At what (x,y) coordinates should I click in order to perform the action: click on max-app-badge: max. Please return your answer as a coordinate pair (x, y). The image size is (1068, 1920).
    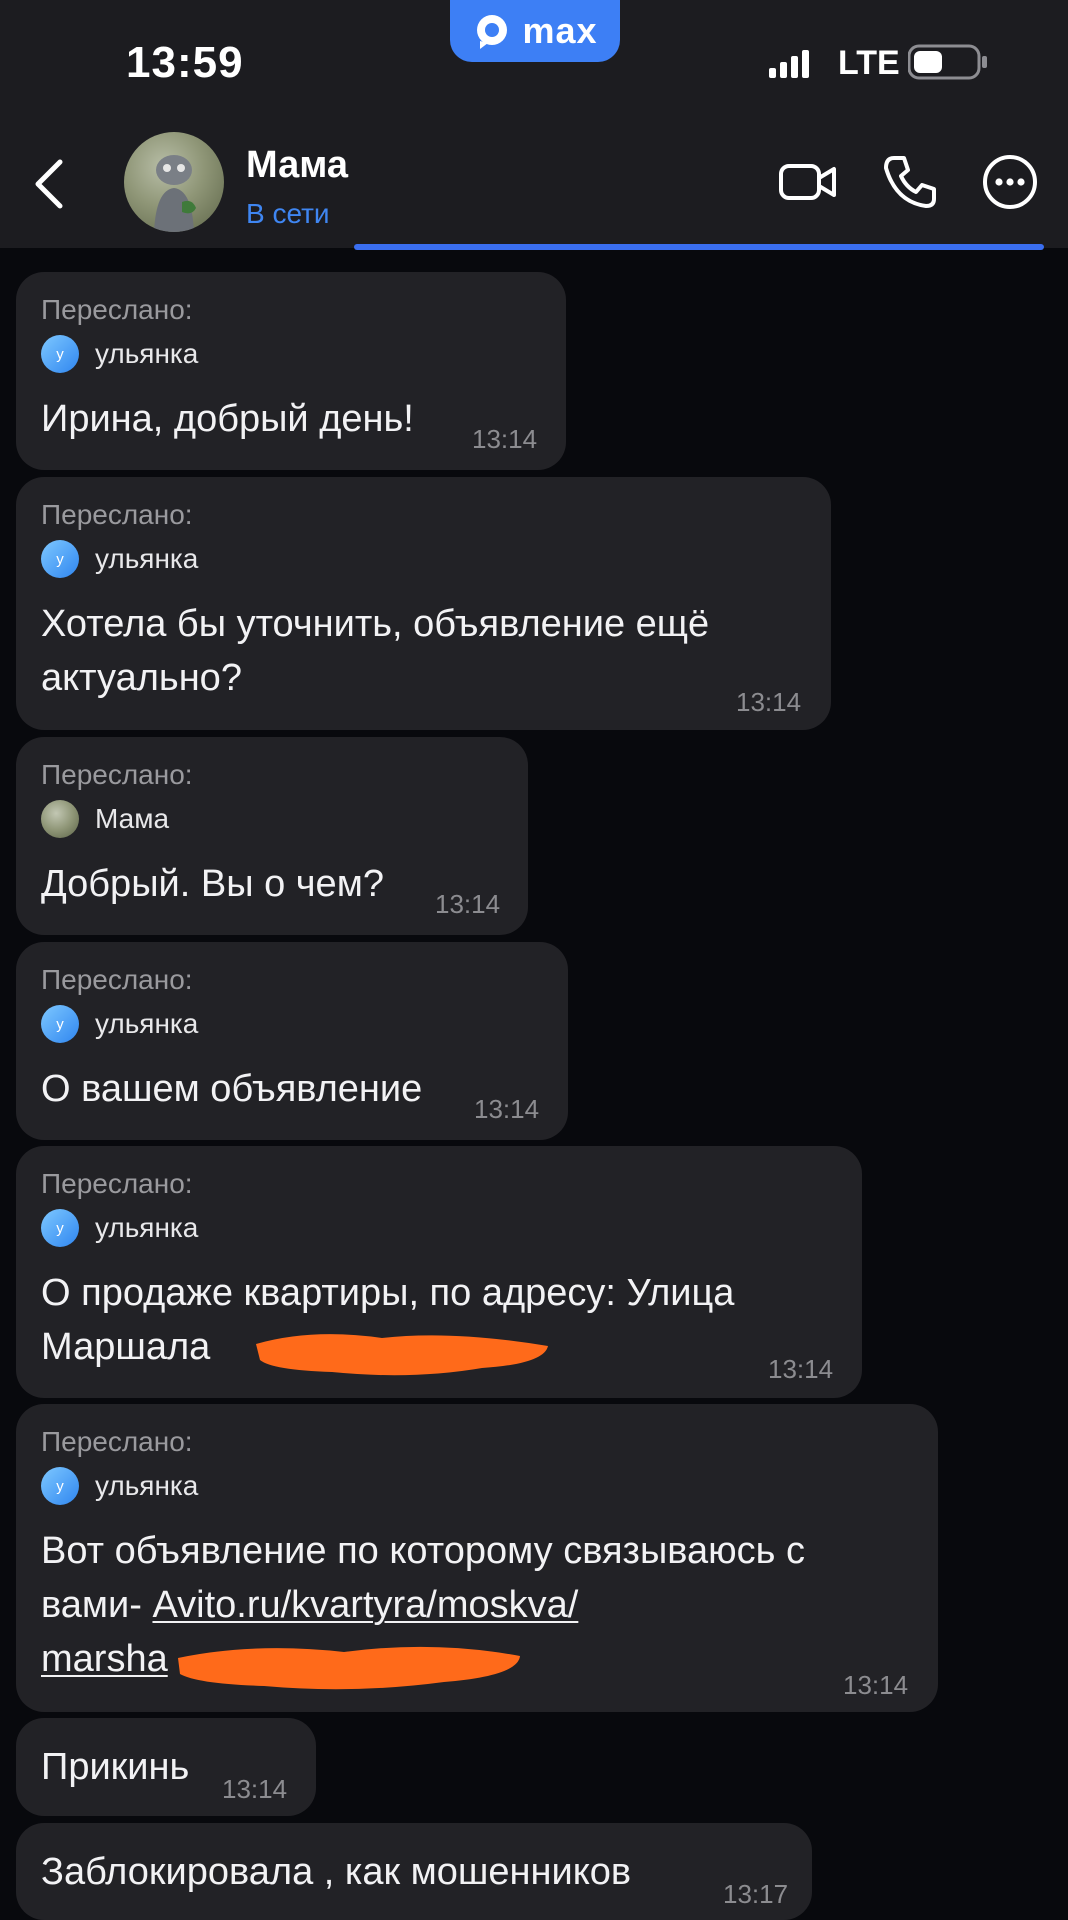
    Looking at the image, I should click on (535, 31).